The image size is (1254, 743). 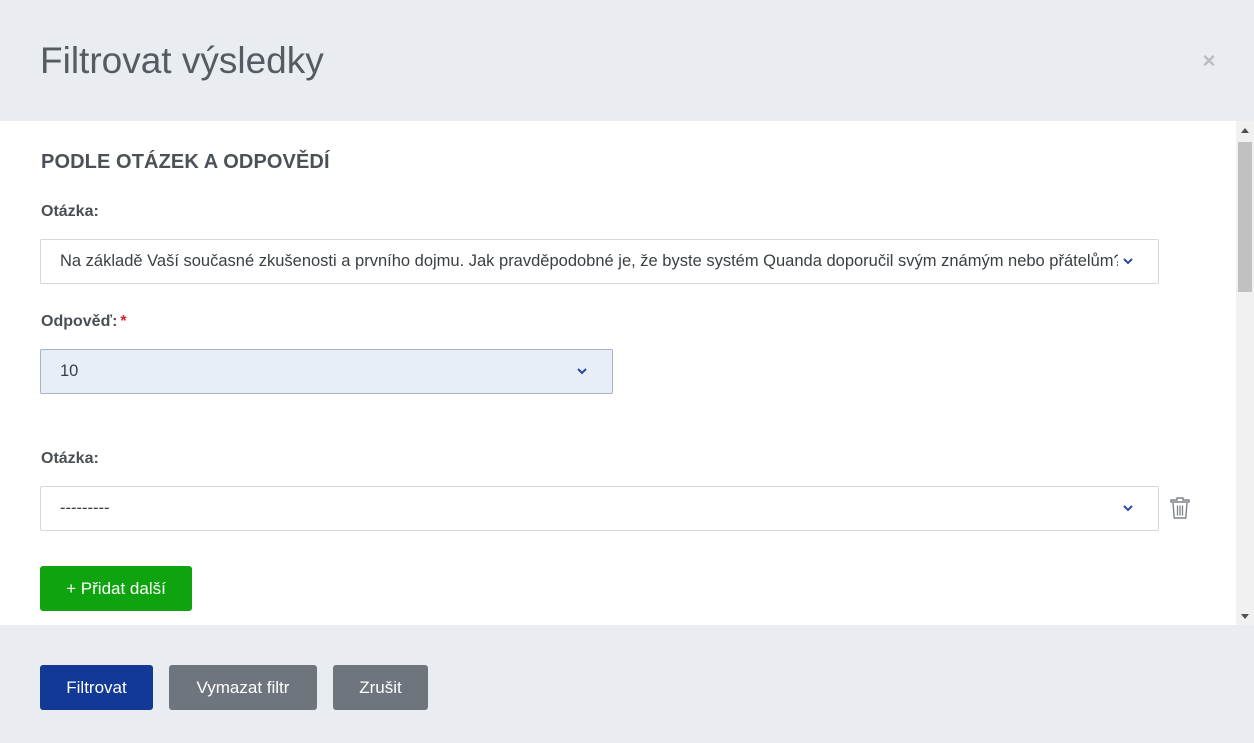 I want to click on scroll-thumb, so click(x=1245, y=217).